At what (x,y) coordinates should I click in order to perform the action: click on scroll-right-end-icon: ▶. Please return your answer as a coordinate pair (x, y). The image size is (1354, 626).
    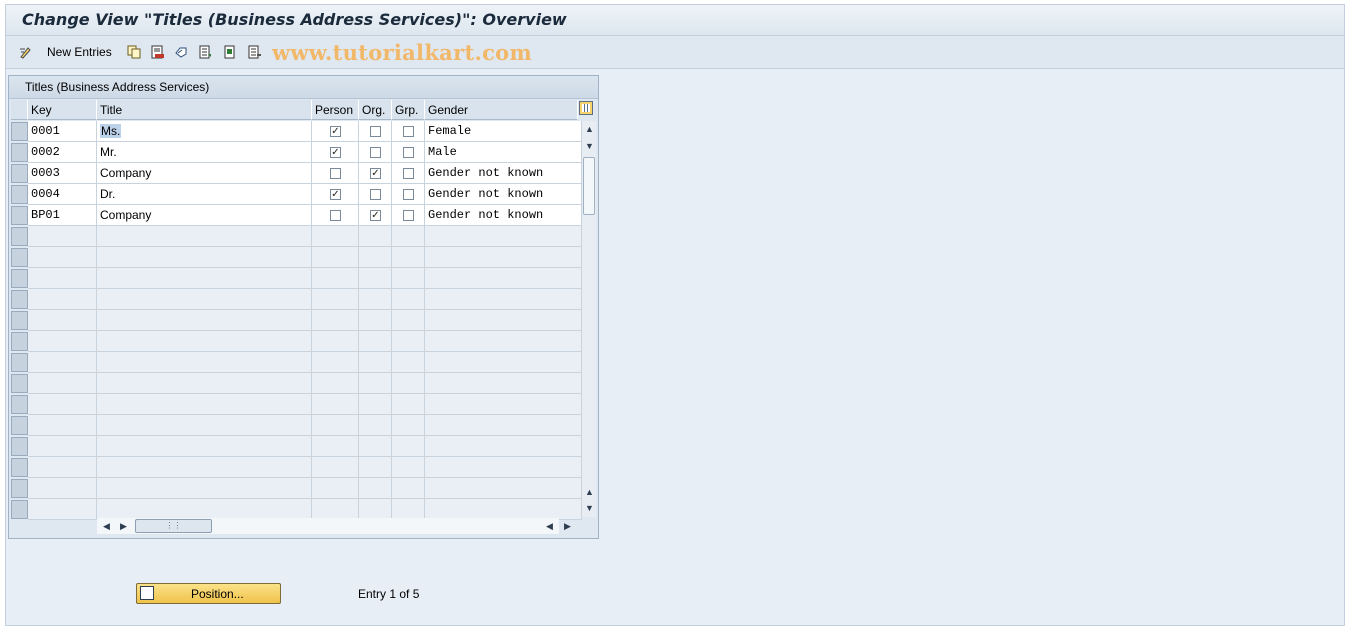
    Looking at the image, I should click on (567, 526).